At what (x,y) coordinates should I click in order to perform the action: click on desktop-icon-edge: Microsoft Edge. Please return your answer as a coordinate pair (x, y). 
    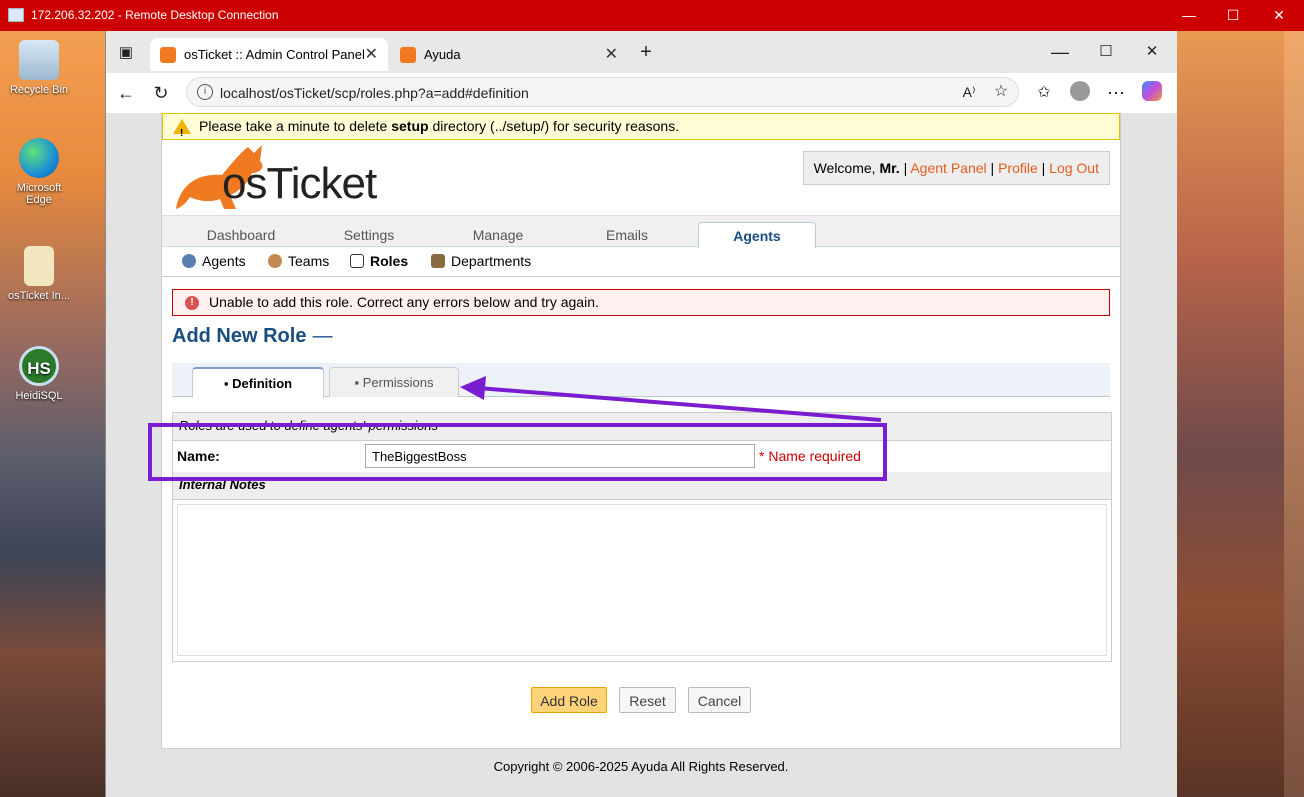
    Looking at the image, I should click on (39, 172).